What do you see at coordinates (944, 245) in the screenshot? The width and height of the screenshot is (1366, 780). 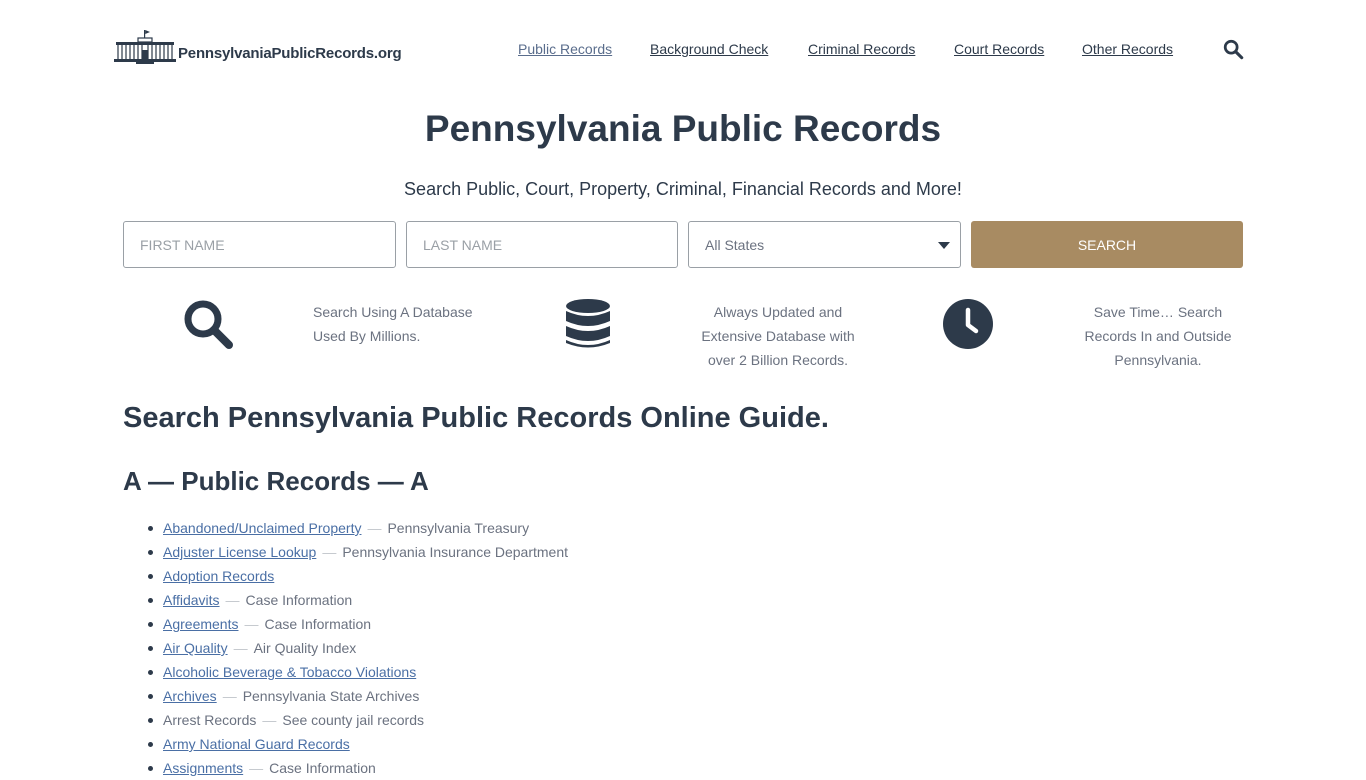 I see `caret-down-icon` at bounding box center [944, 245].